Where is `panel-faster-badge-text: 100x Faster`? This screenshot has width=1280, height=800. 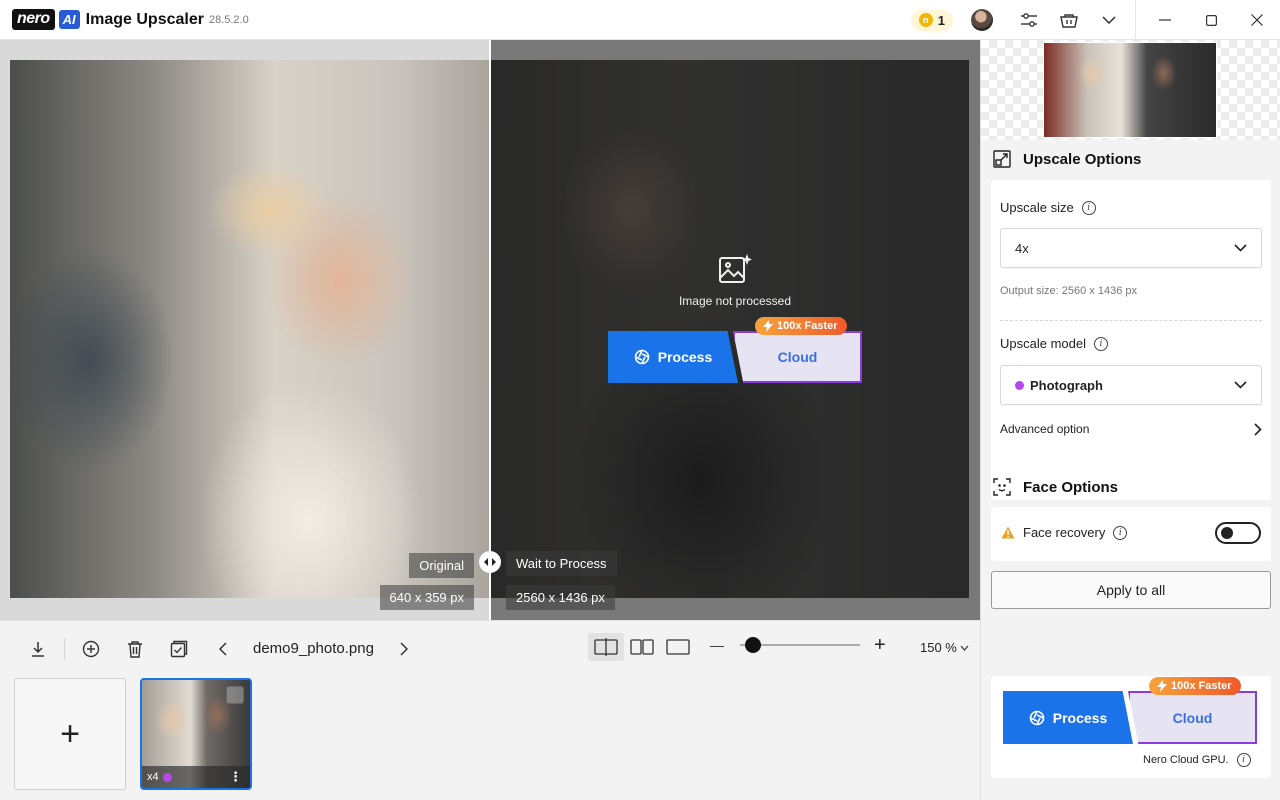
panel-faster-badge-text: 100x Faster is located at coordinates (1201, 686).